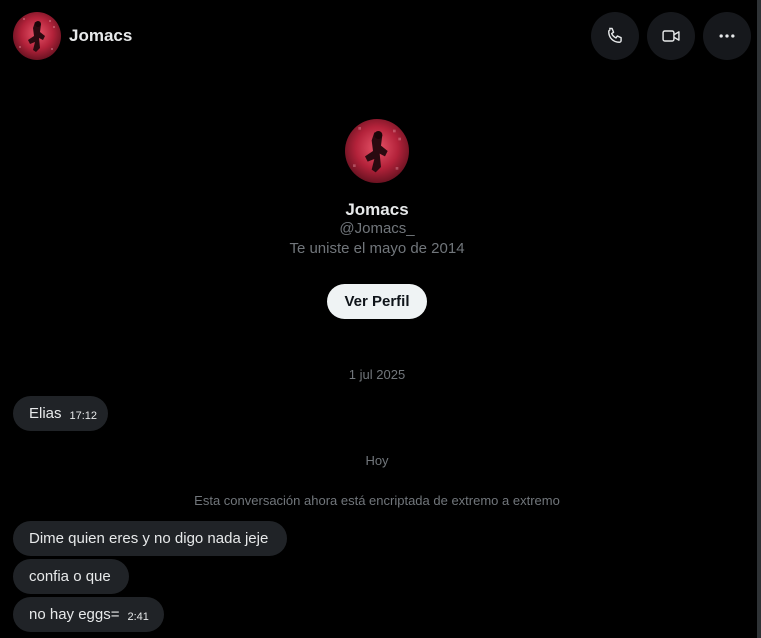 The width and height of the screenshot is (761, 638). I want to click on video-icon, so click(671, 36).